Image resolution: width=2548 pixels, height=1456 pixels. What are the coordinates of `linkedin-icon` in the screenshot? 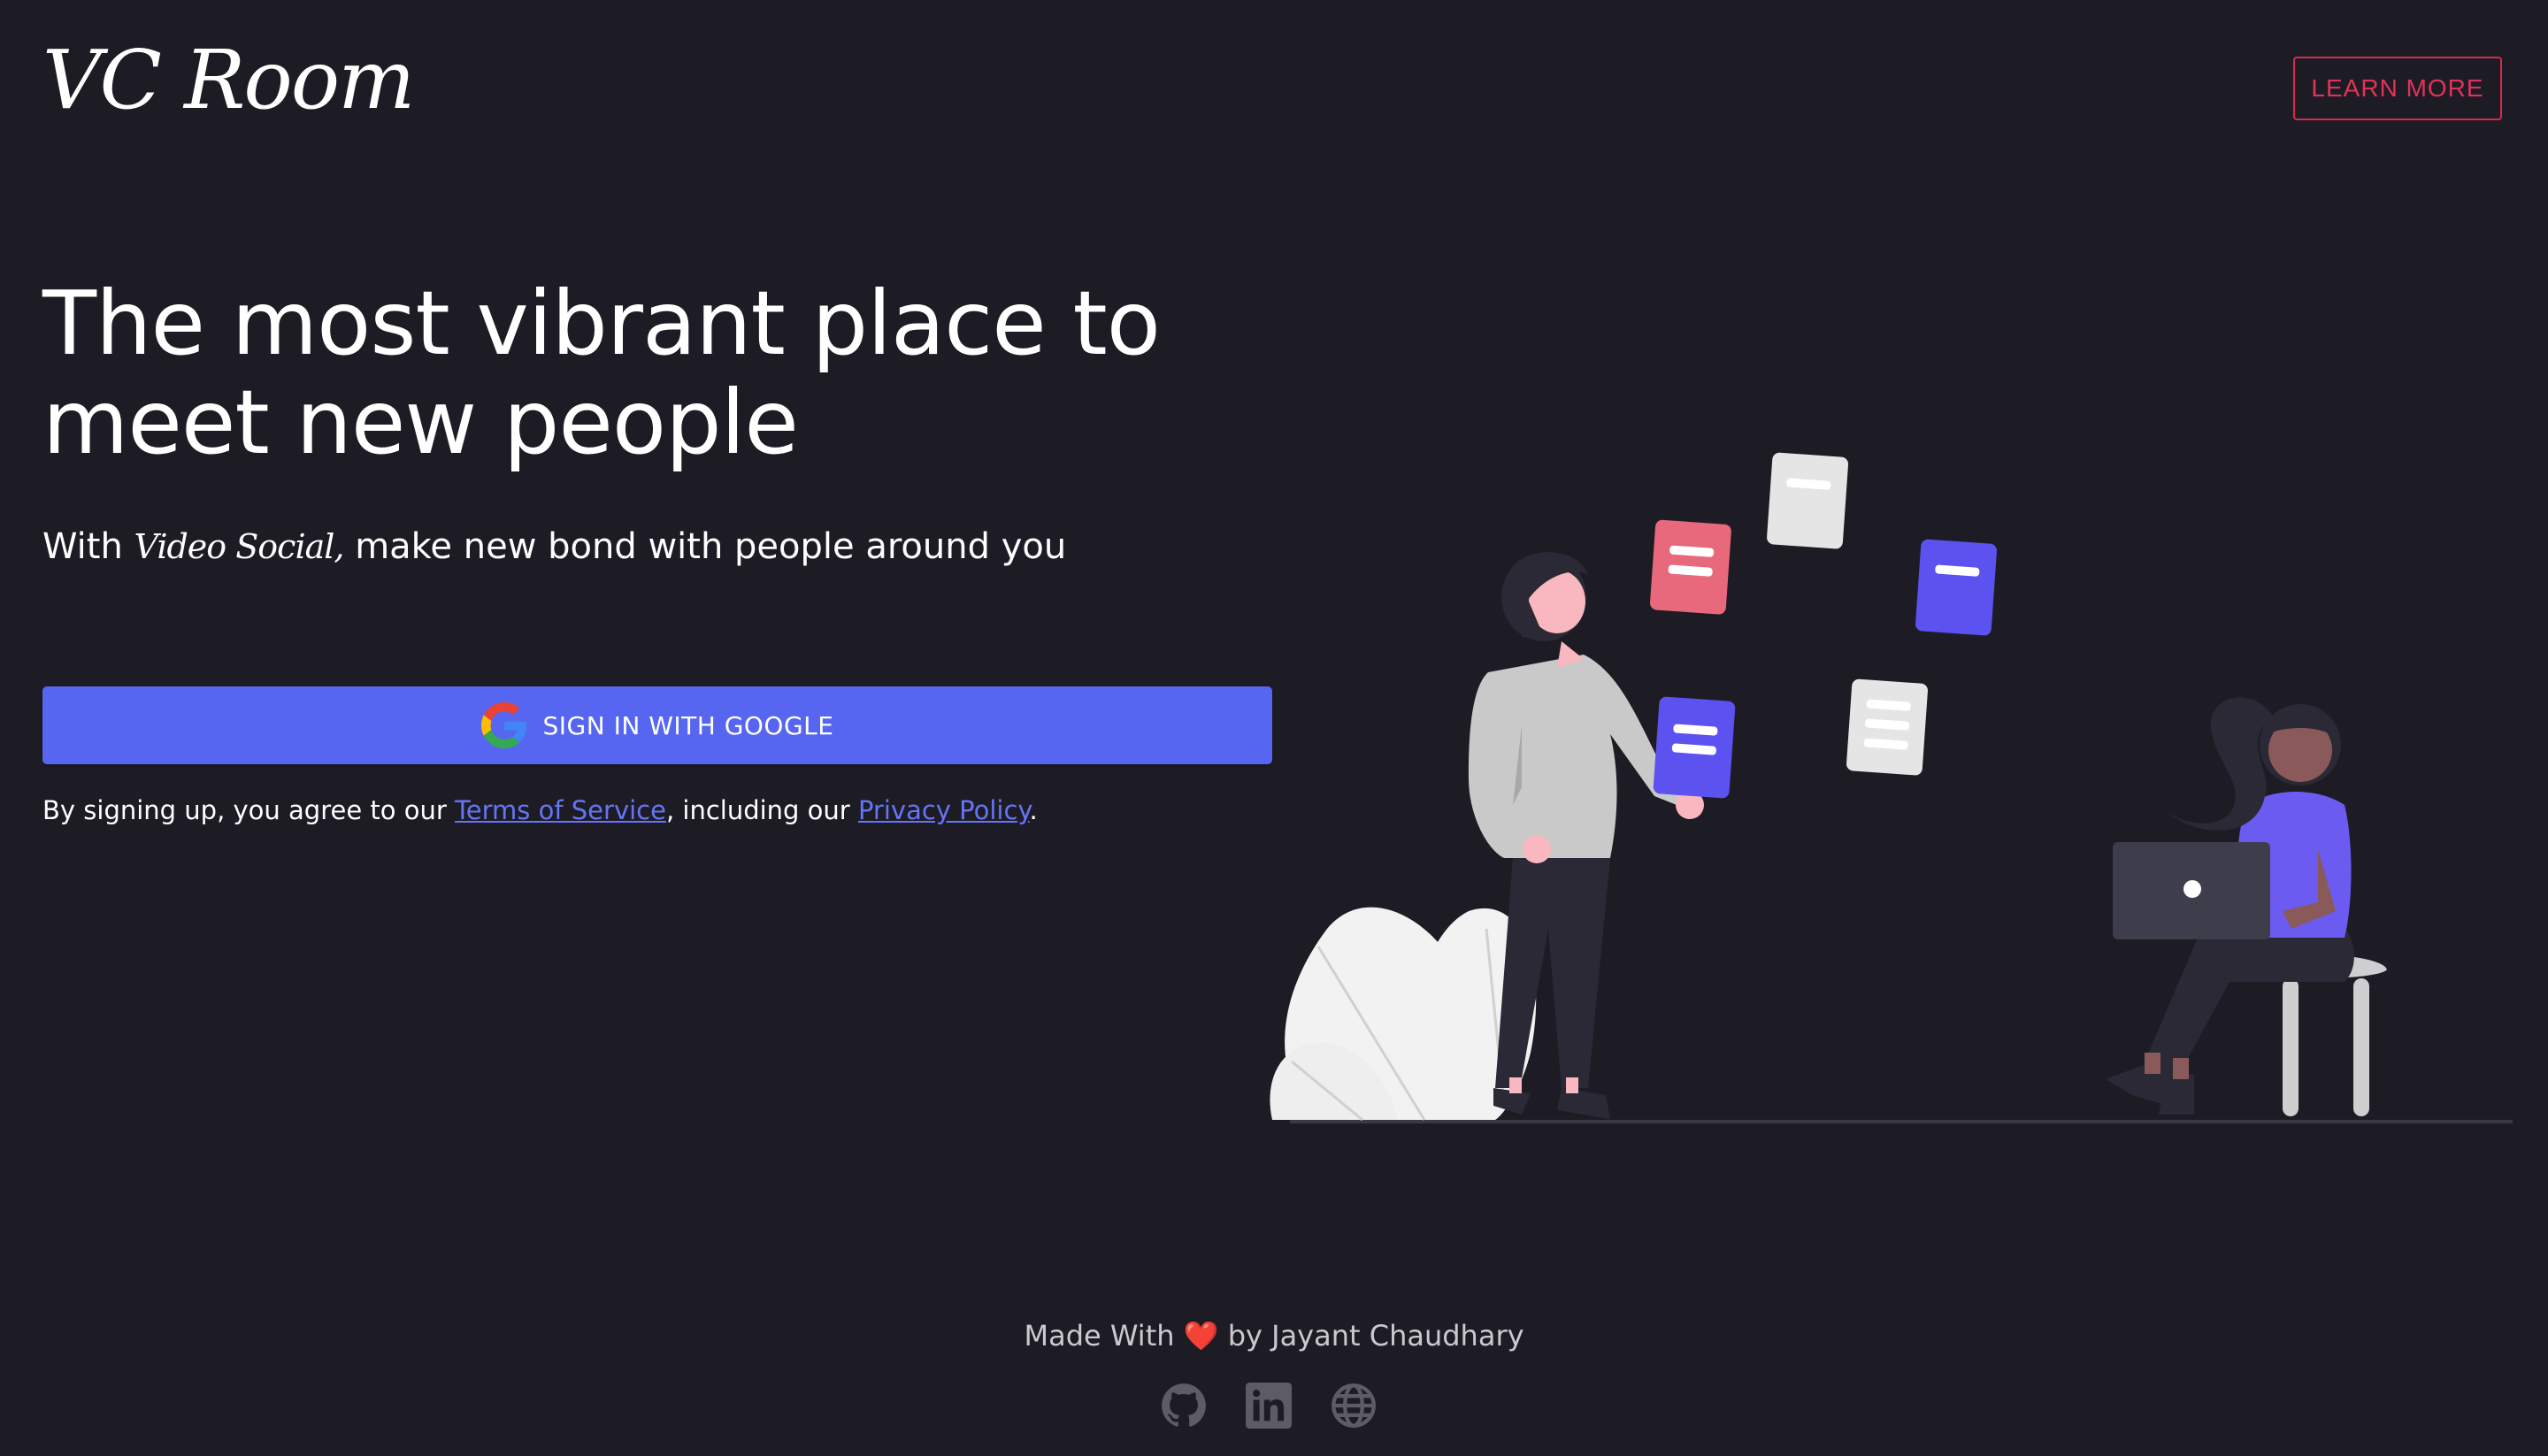 It's located at (1269, 1406).